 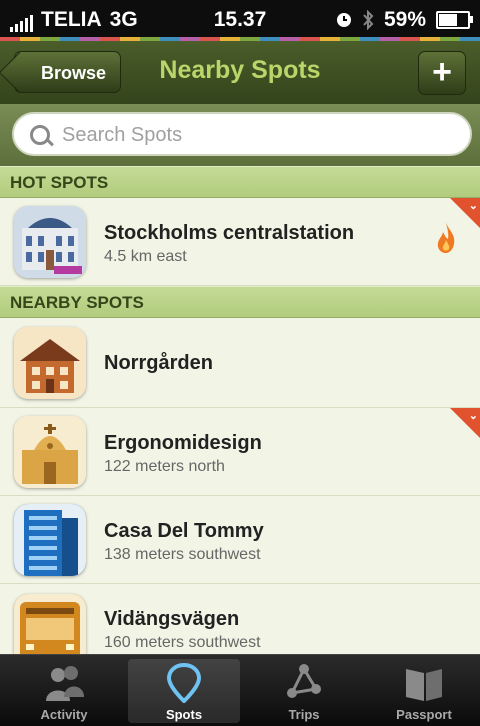 I want to click on search-field, so click(x=242, y=134).